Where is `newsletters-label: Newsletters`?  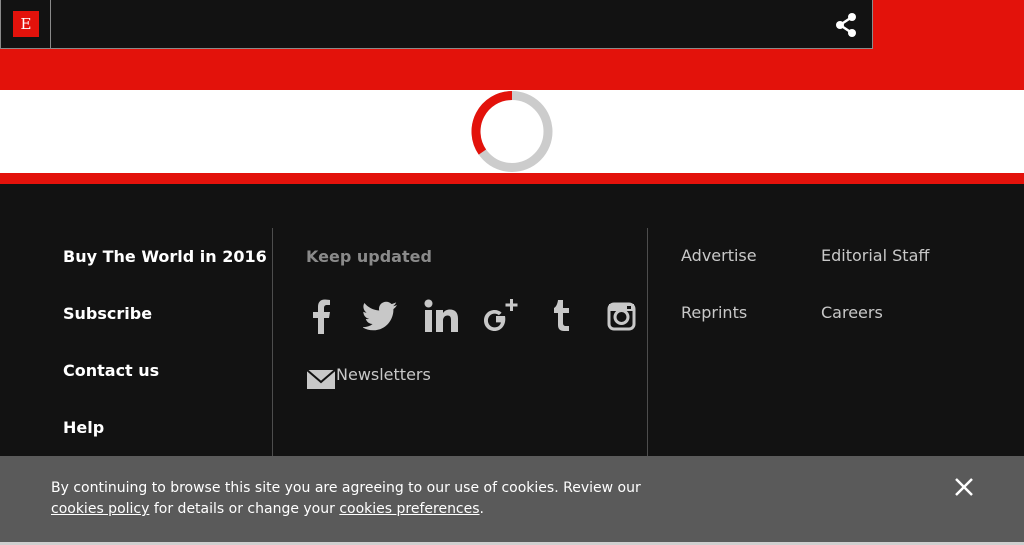
newsletters-label: Newsletters is located at coordinates (383, 374).